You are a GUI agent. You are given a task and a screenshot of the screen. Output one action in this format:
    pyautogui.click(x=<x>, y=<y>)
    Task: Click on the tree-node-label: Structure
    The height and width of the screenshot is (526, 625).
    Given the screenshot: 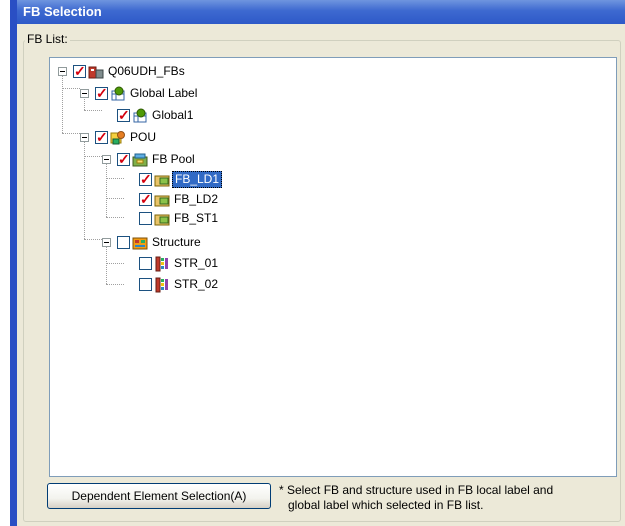 What is the action you would take?
    pyautogui.click(x=176, y=242)
    